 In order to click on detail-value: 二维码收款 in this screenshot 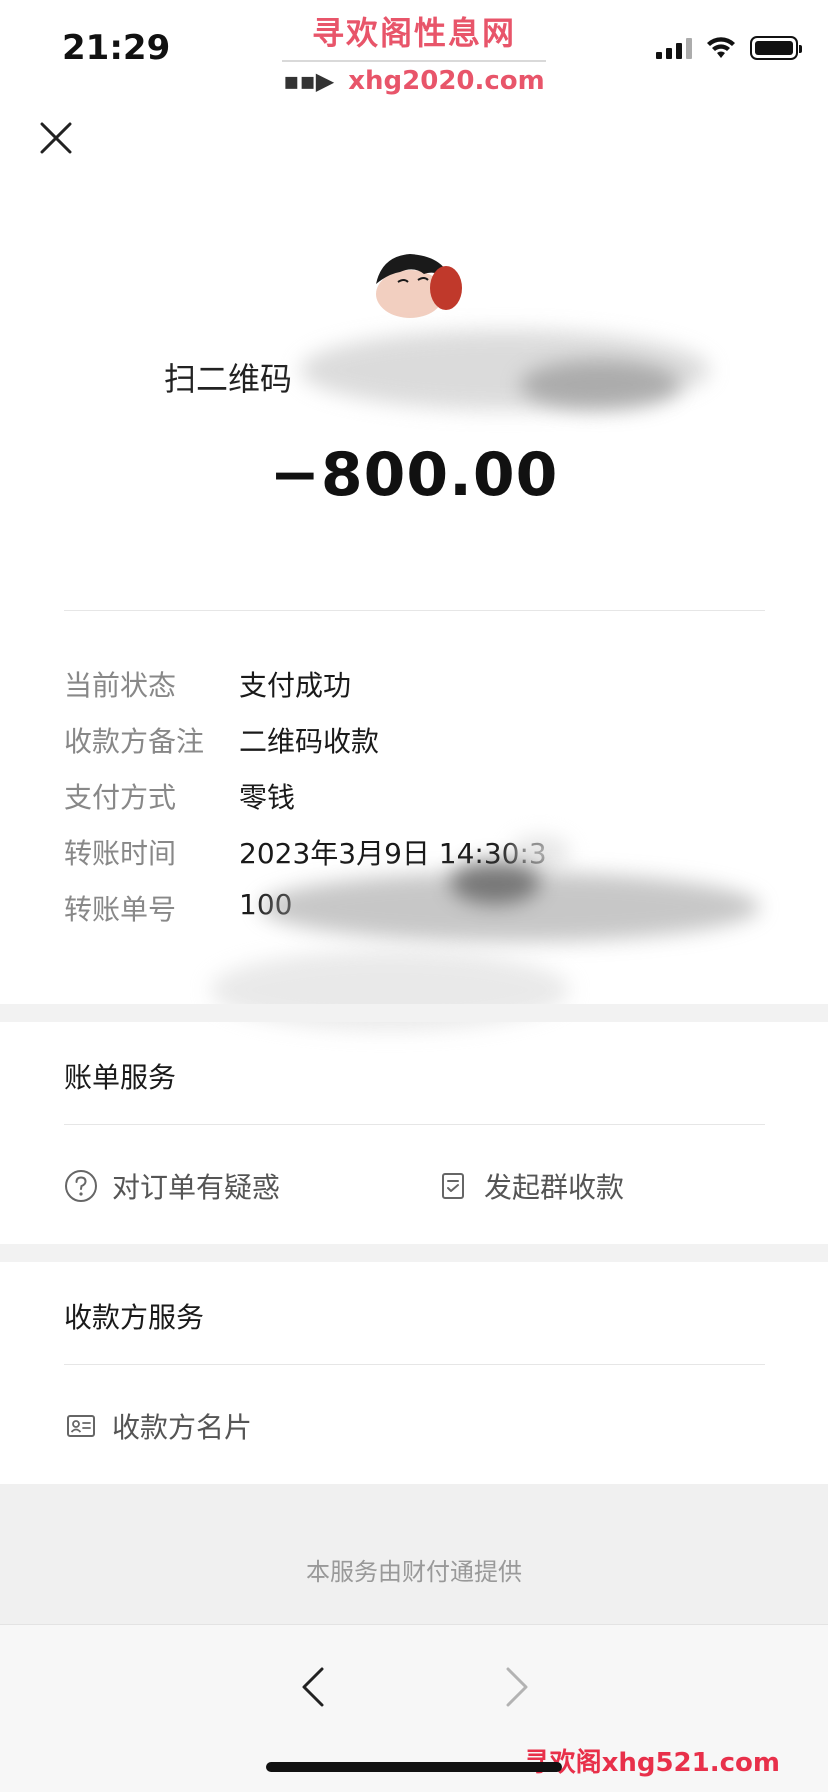, I will do `click(309, 741)`.